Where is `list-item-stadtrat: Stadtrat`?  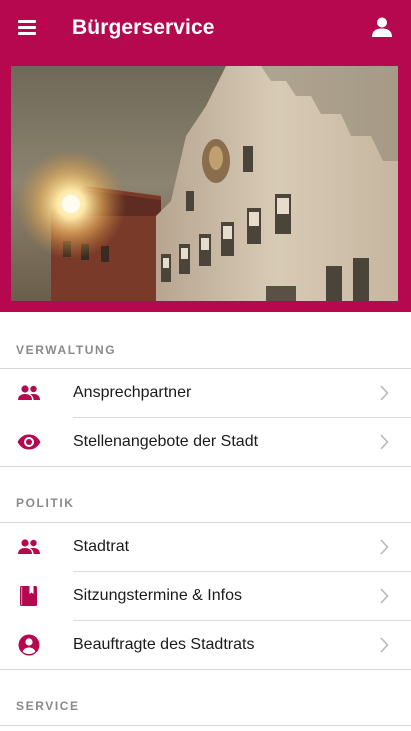 list-item-stadtrat: Stadtrat is located at coordinates (205, 547).